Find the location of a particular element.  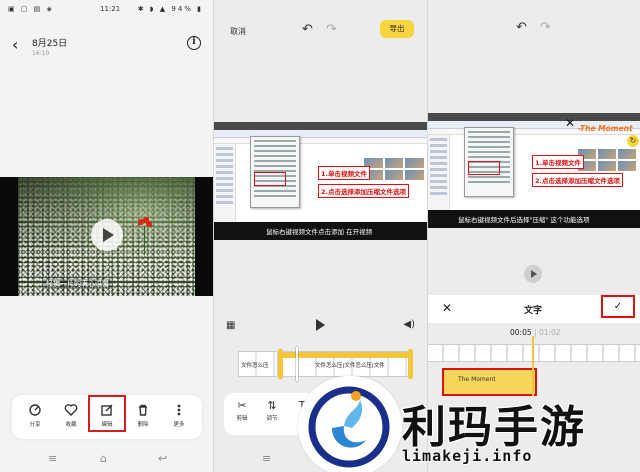

edit-highlight-box is located at coordinates (107, 413).